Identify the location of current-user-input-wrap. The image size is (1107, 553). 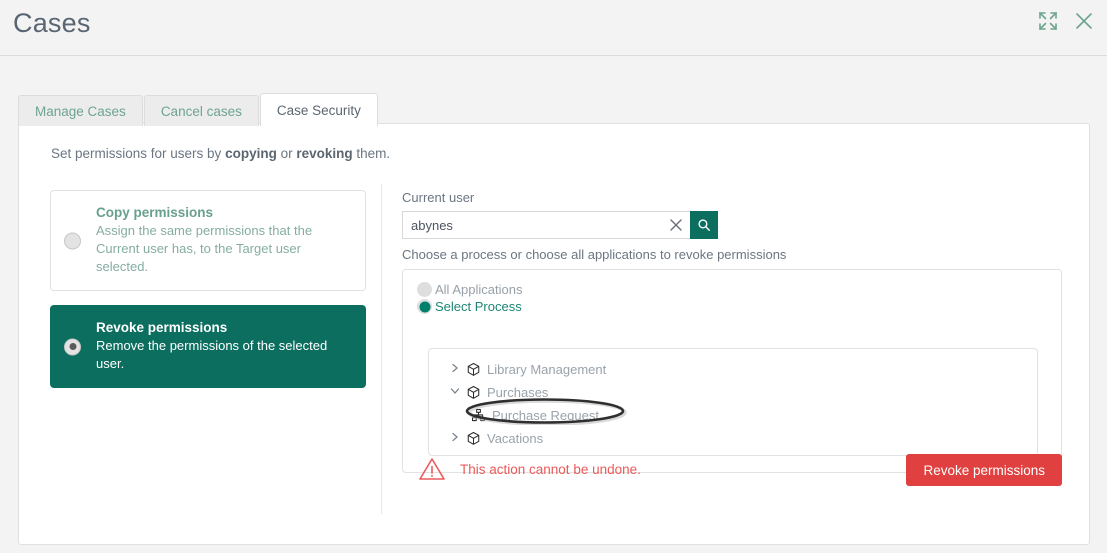
(546, 225).